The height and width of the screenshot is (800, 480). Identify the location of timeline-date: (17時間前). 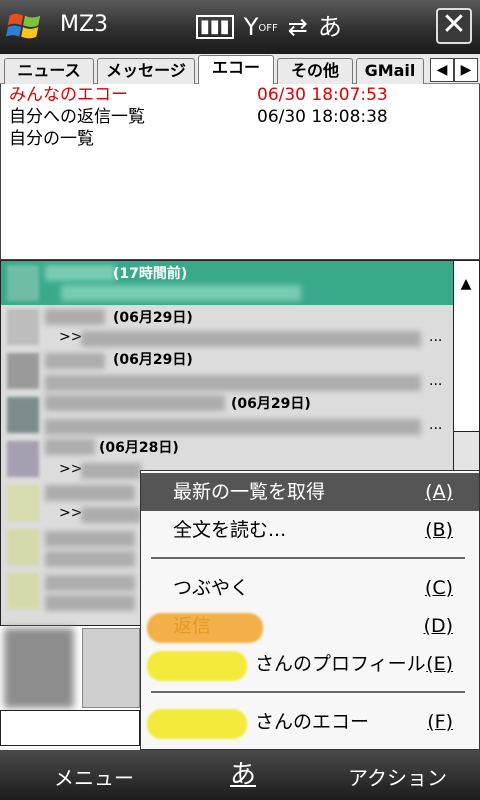
(150, 274).